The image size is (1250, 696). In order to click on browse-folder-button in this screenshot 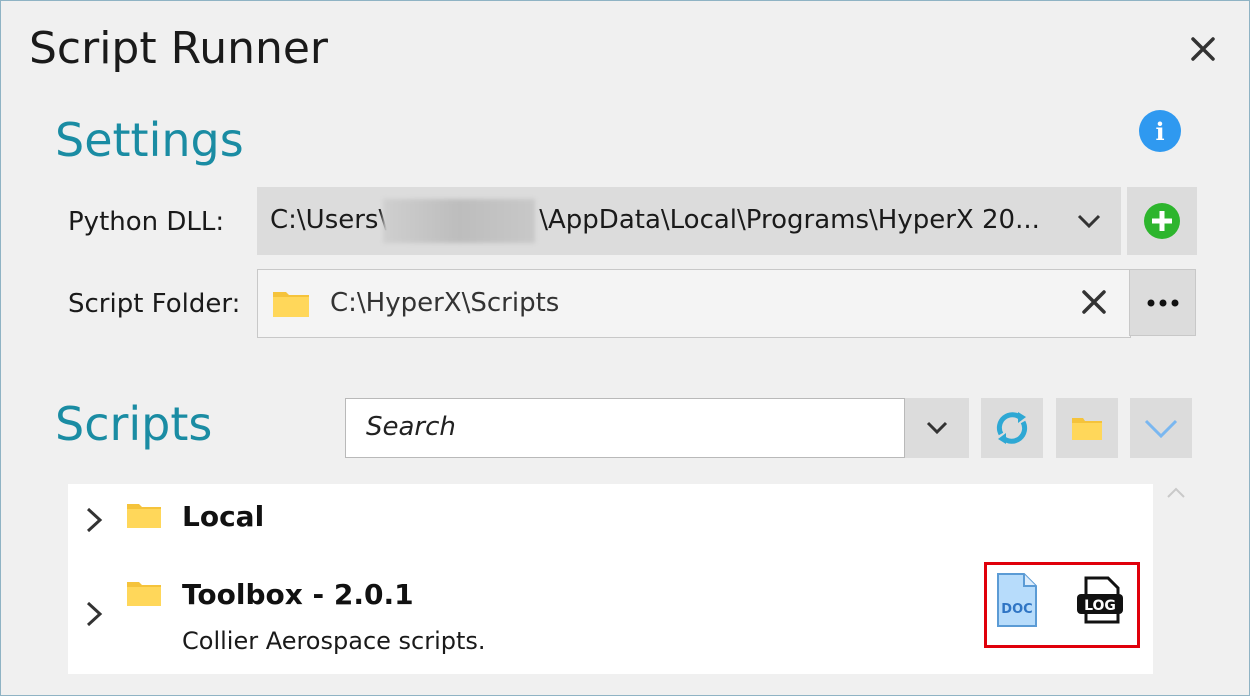, I will do `click(1162, 302)`.